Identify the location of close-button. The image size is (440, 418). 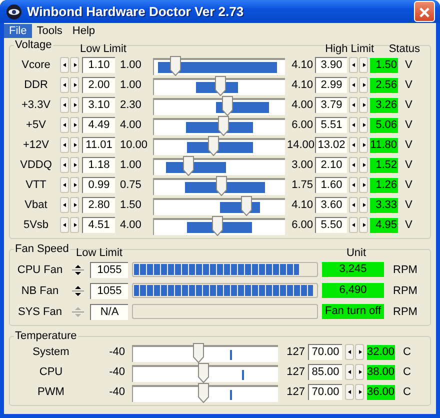
(424, 11).